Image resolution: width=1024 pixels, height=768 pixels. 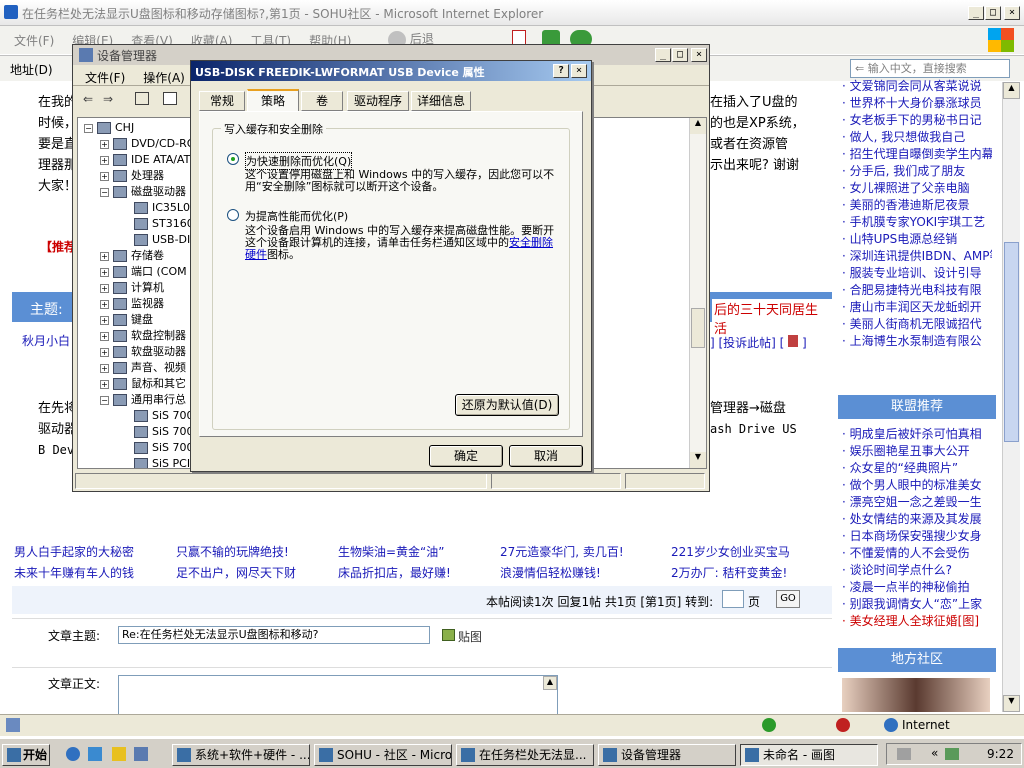 I want to click on sidebar-link: 做人, 我只想做我自己, so click(x=917, y=137).